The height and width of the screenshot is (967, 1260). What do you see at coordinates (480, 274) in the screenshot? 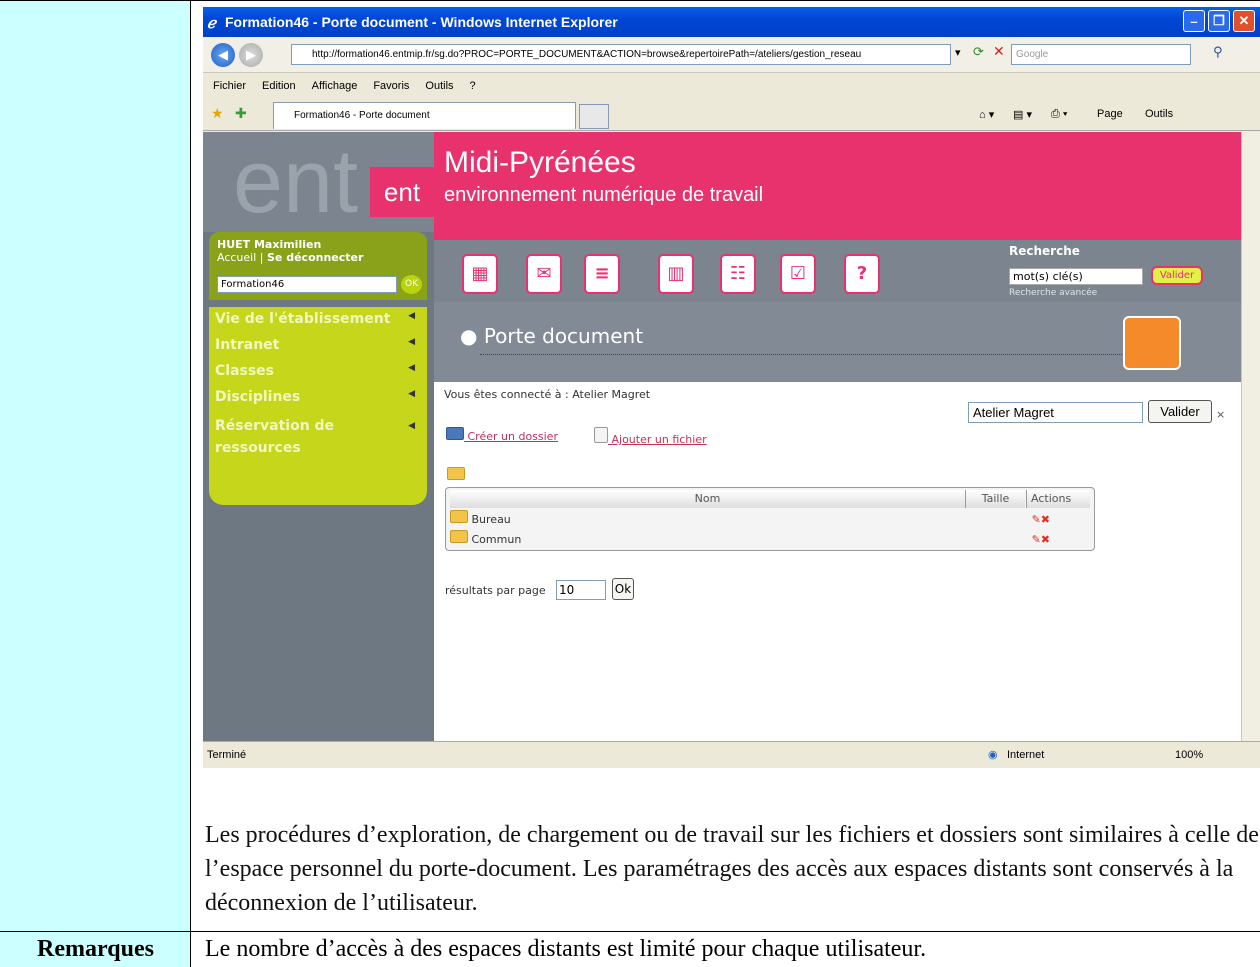
I see `calendar-icon: ▦` at bounding box center [480, 274].